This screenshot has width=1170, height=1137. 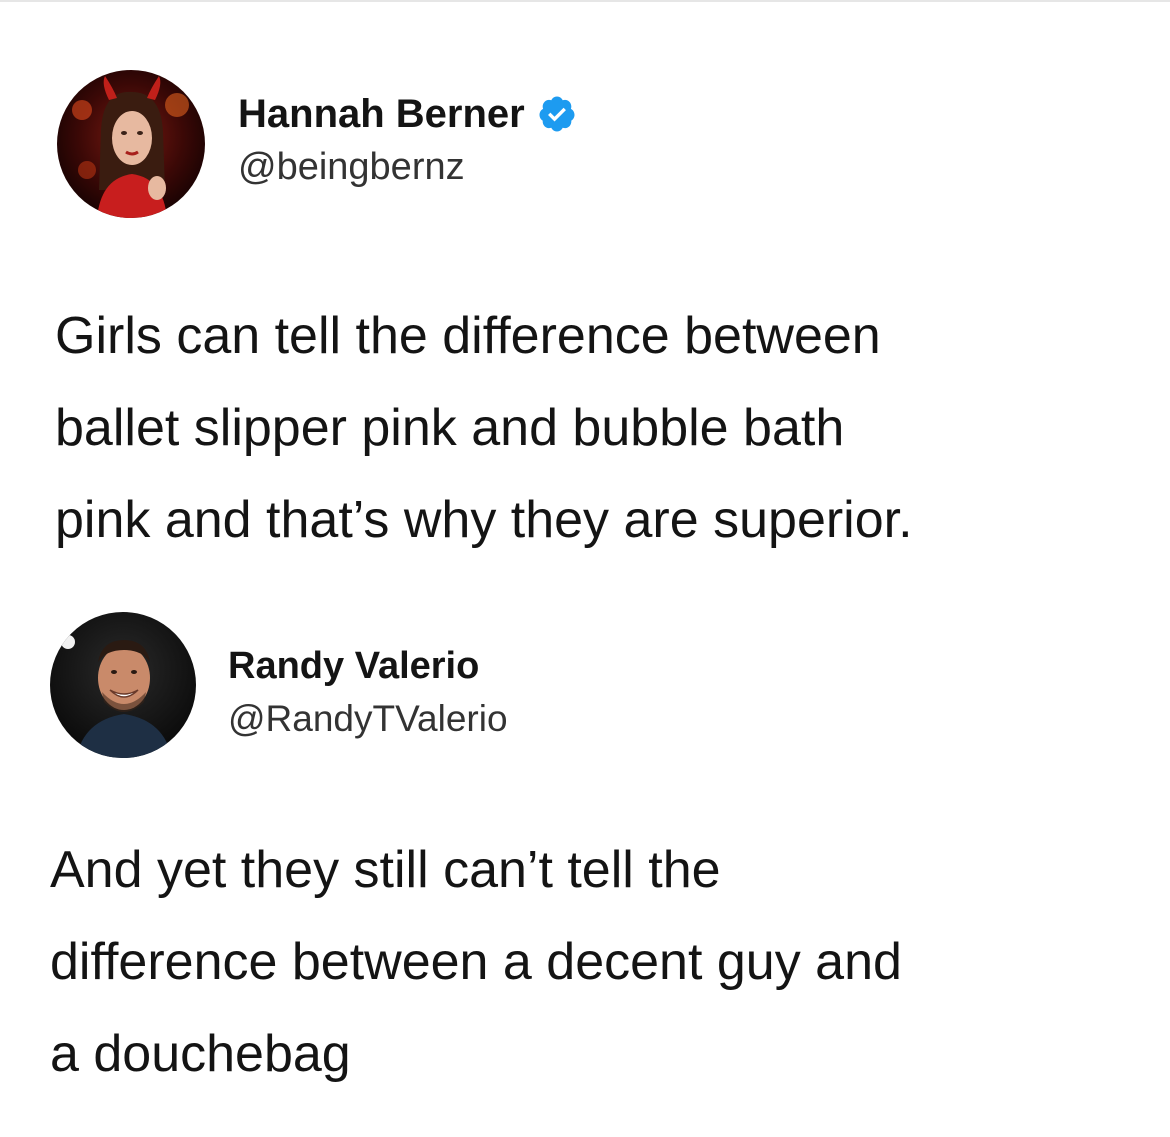 What do you see at coordinates (585, 1) in the screenshot?
I see `top-divider` at bounding box center [585, 1].